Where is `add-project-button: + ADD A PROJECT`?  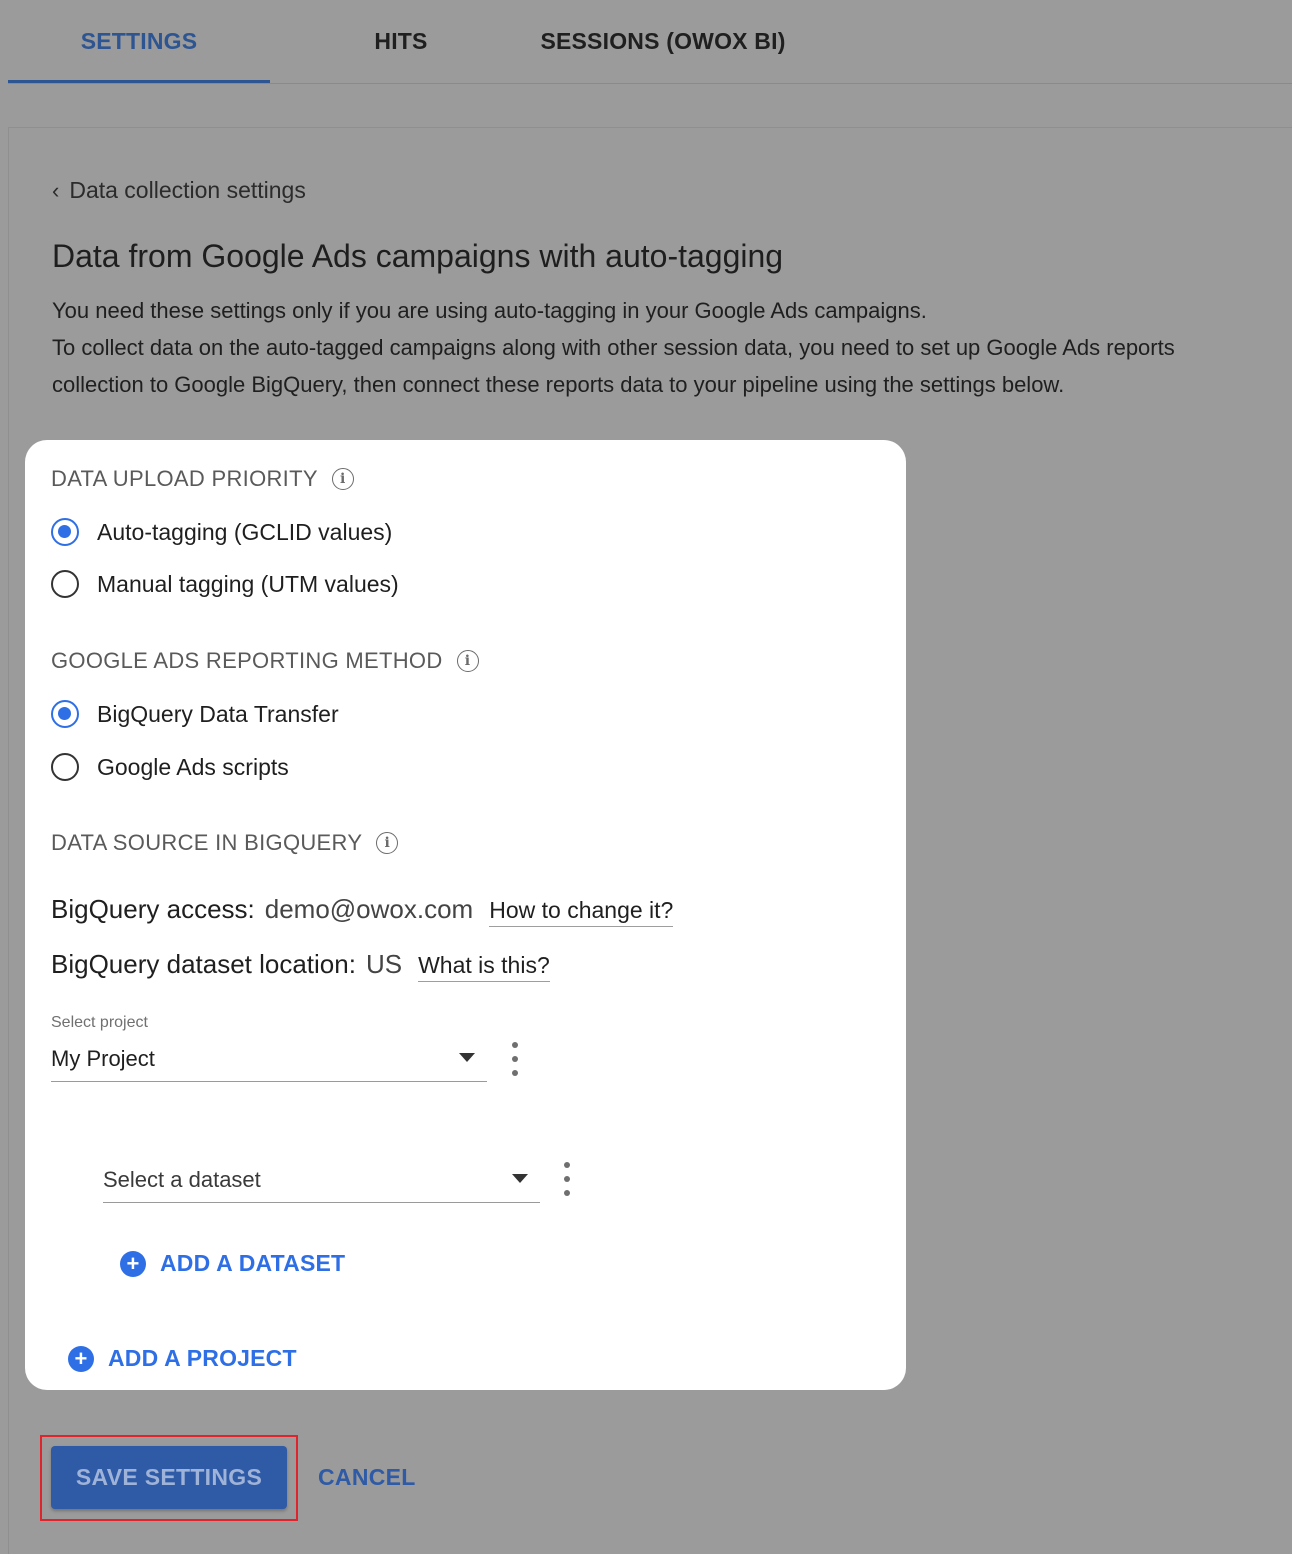
add-project-button: + ADD A PROJECT is located at coordinates (182, 1358).